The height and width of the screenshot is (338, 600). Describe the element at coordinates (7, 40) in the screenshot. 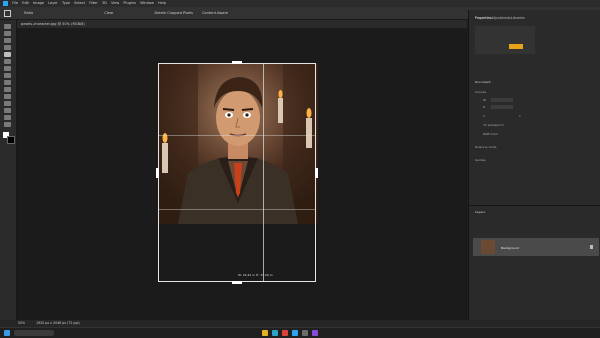

I see `lasso-tool-icon` at that location.